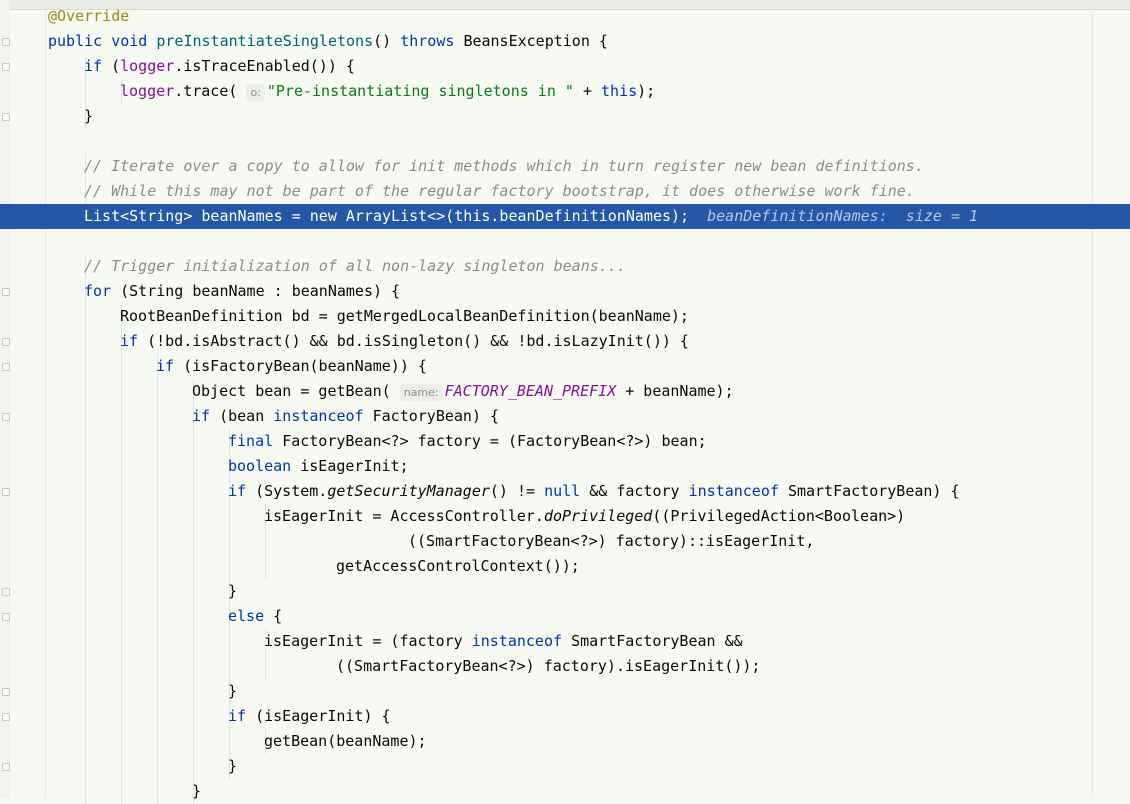 The width and height of the screenshot is (1130, 804). Describe the element at coordinates (565, 116) in the screenshot. I see `line-close-if-trace: }` at that location.